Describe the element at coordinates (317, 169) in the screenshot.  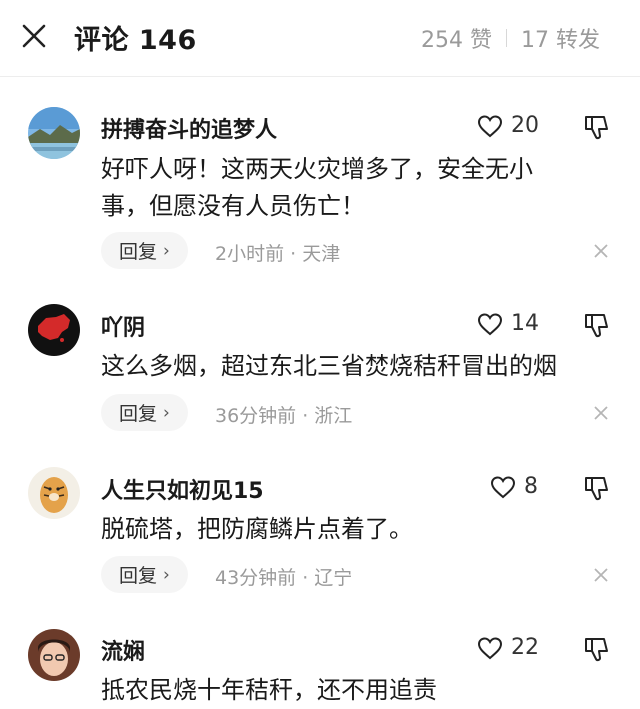
I see `comment-text-line: 好吓人呀！这两天火灾增多了，安全无小` at that location.